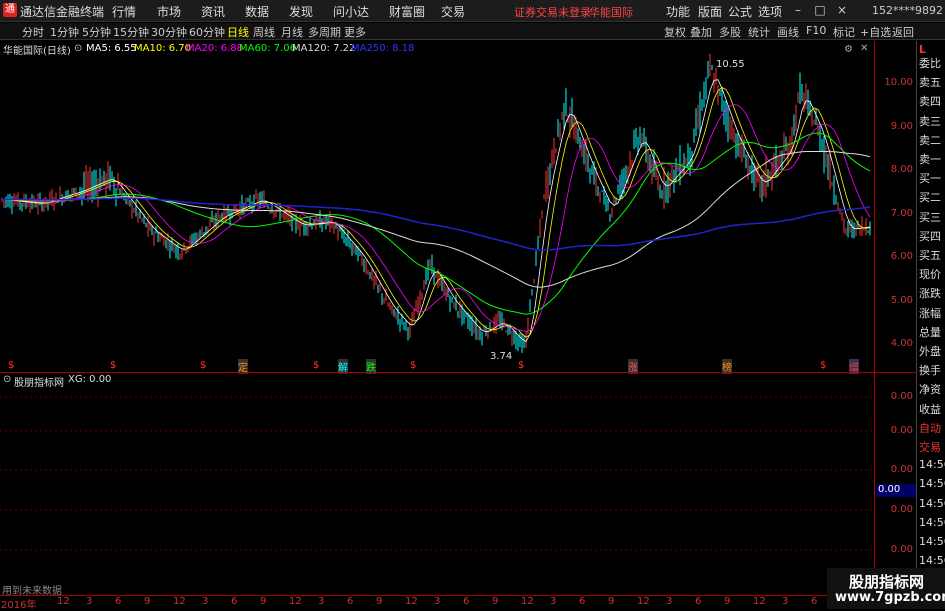 The image size is (945, 611). What do you see at coordinates (710, 11) in the screenshot?
I see `menu-banmian: 版面` at bounding box center [710, 11].